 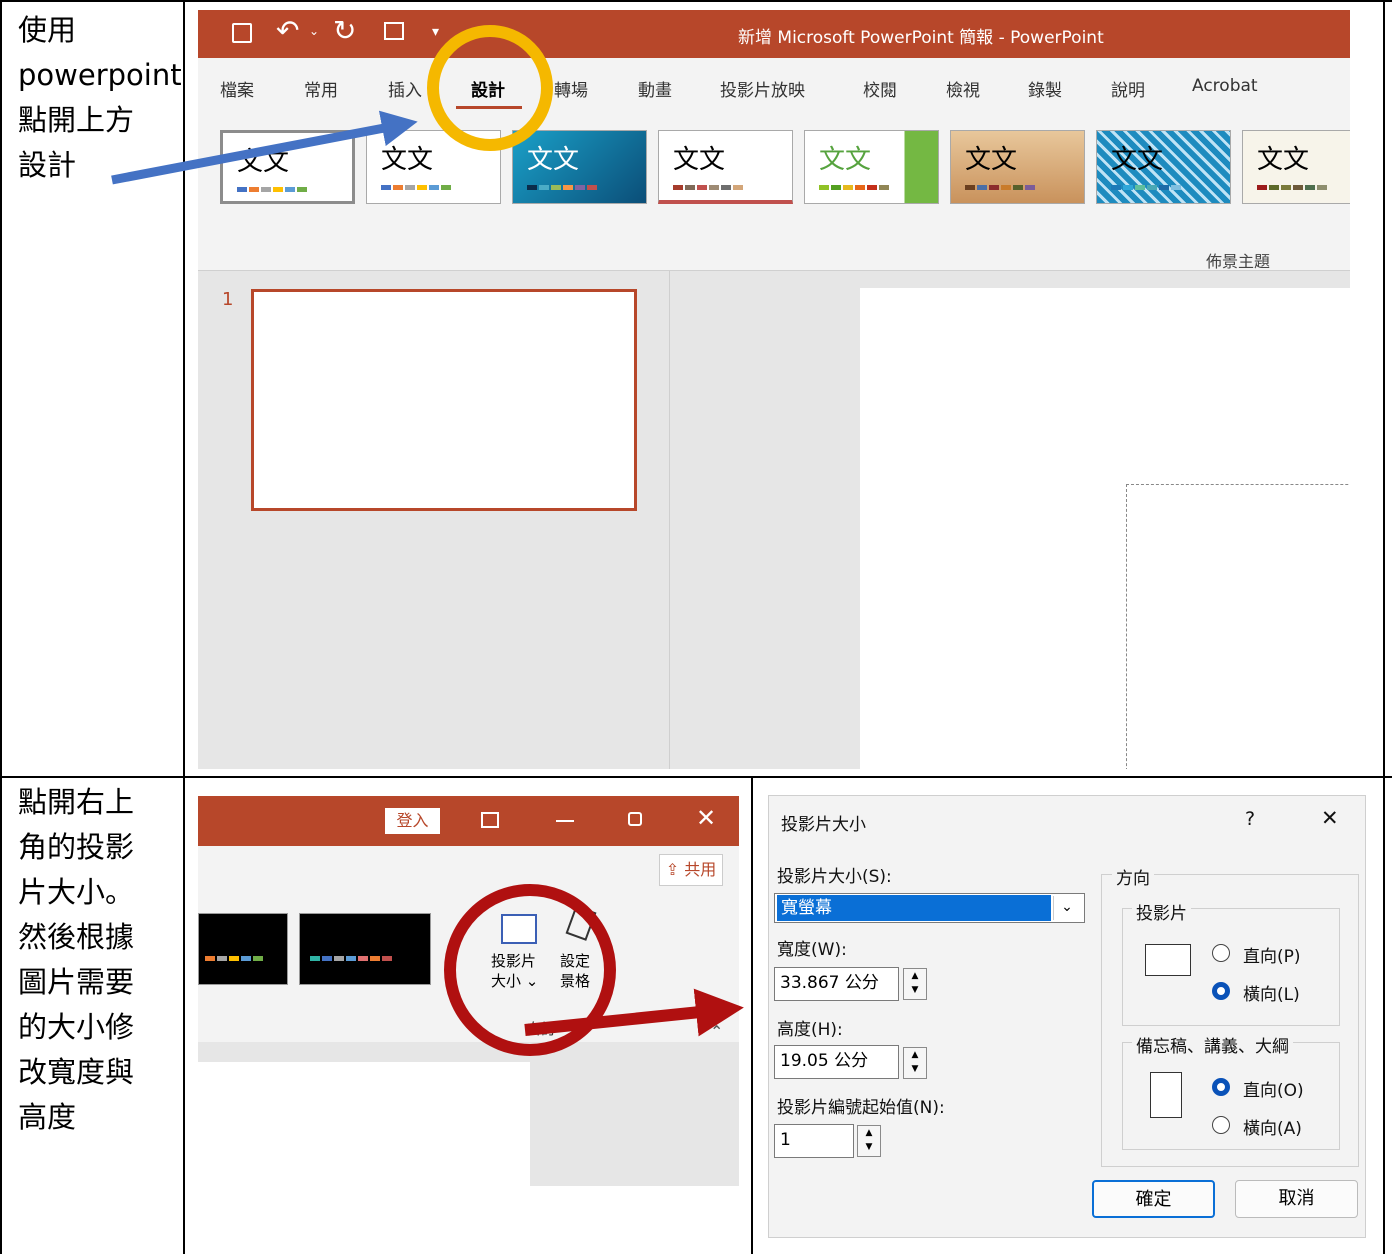 What do you see at coordinates (490, 88) in the screenshot?
I see `yellow-highlight-circle` at bounding box center [490, 88].